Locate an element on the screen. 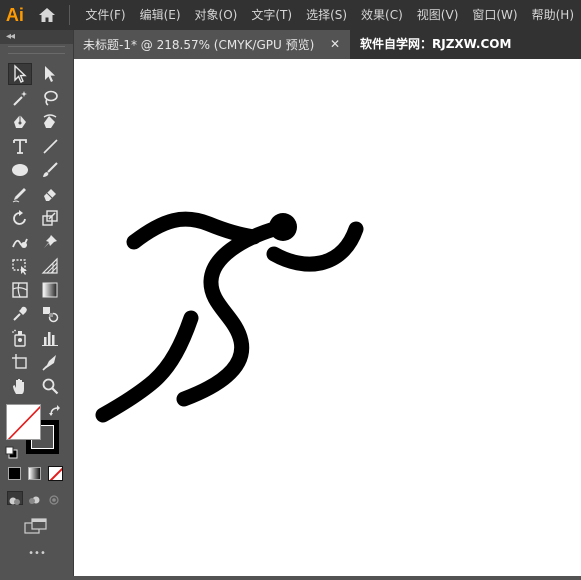  menu-view: 视图(V) is located at coordinates (438, 15).